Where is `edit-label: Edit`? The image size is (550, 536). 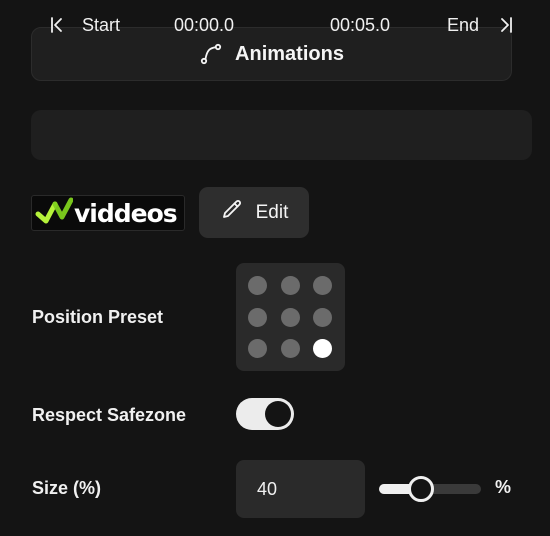 edit-label: Edit is located at coordinates (272, 212).